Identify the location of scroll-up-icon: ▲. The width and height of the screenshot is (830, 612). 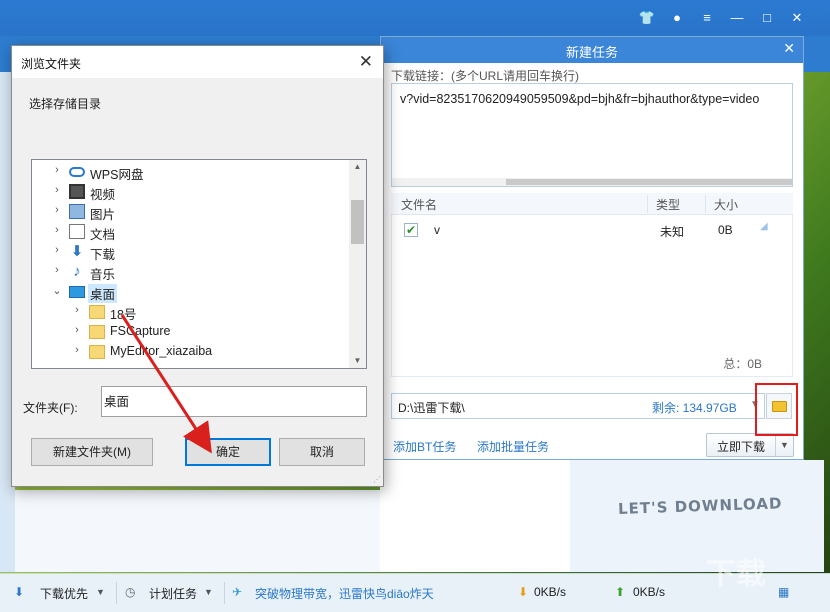
(357, 167).